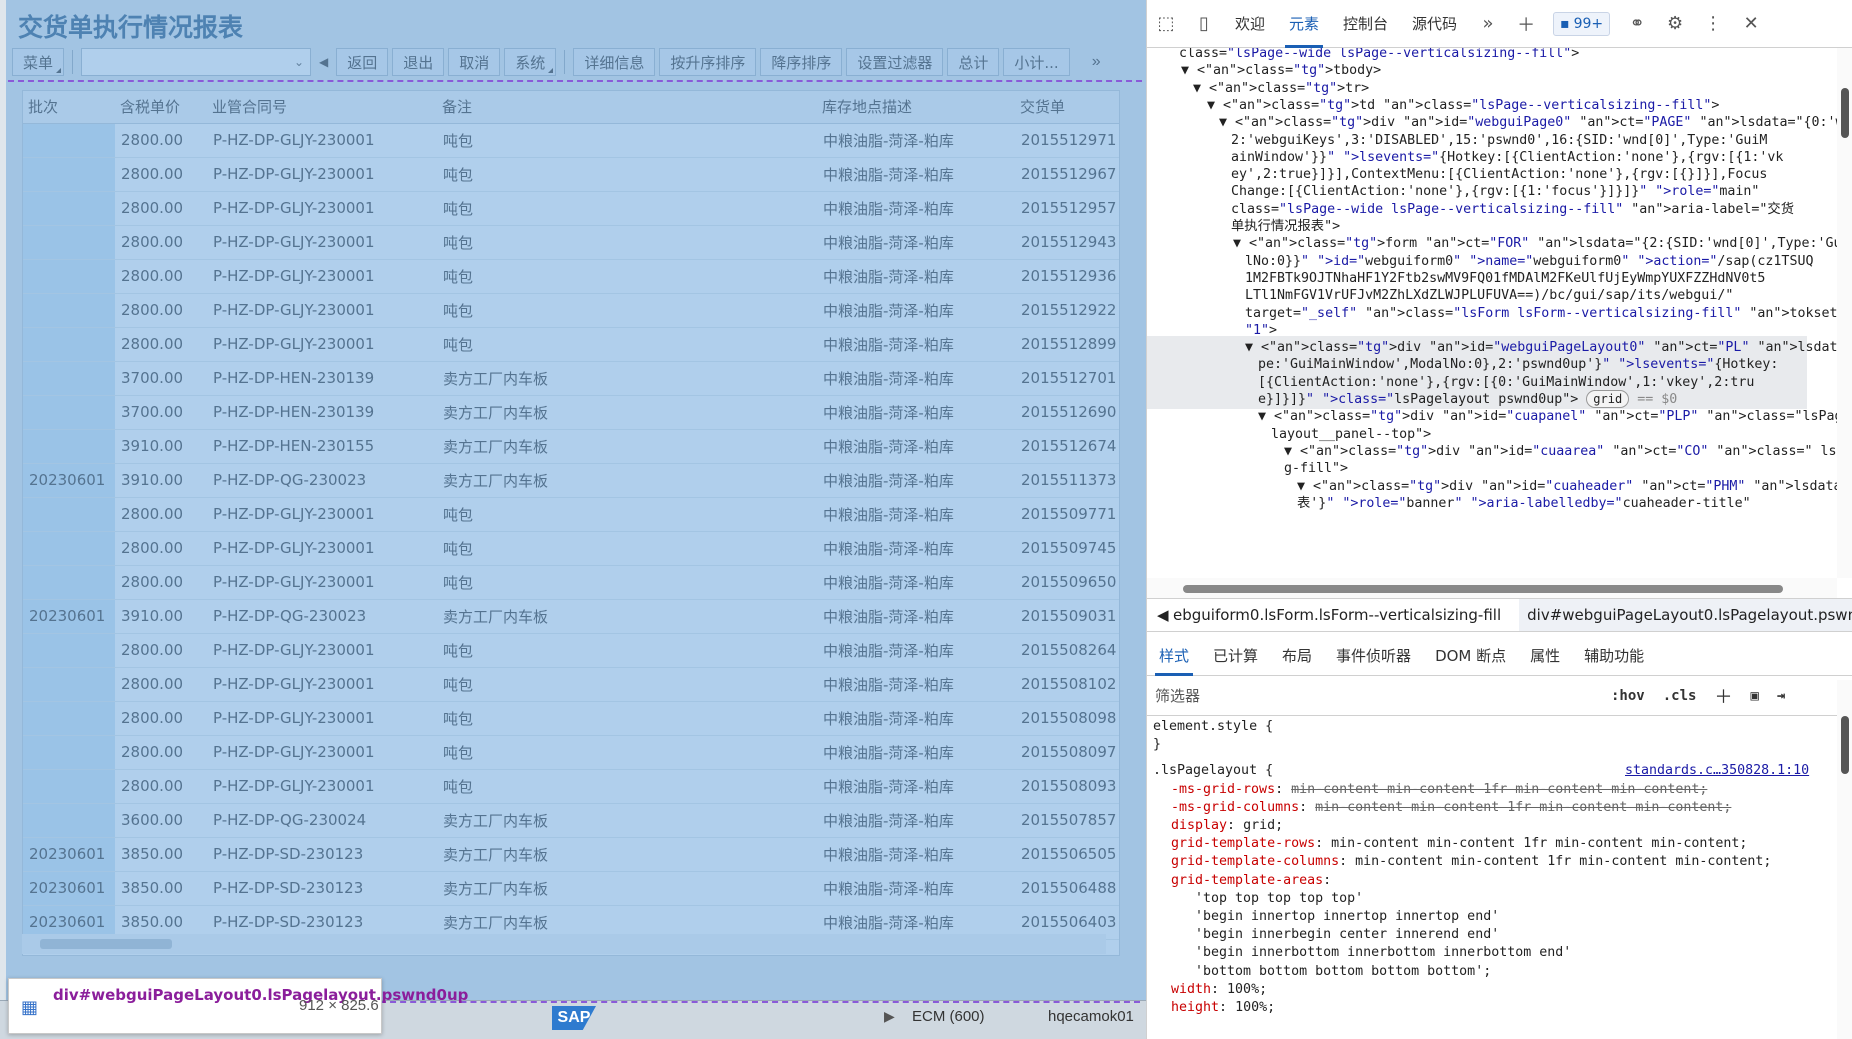 The image size is (1852, 1039). I want to click on sort-ascending-button: 按升序排序, so click(708, 62).